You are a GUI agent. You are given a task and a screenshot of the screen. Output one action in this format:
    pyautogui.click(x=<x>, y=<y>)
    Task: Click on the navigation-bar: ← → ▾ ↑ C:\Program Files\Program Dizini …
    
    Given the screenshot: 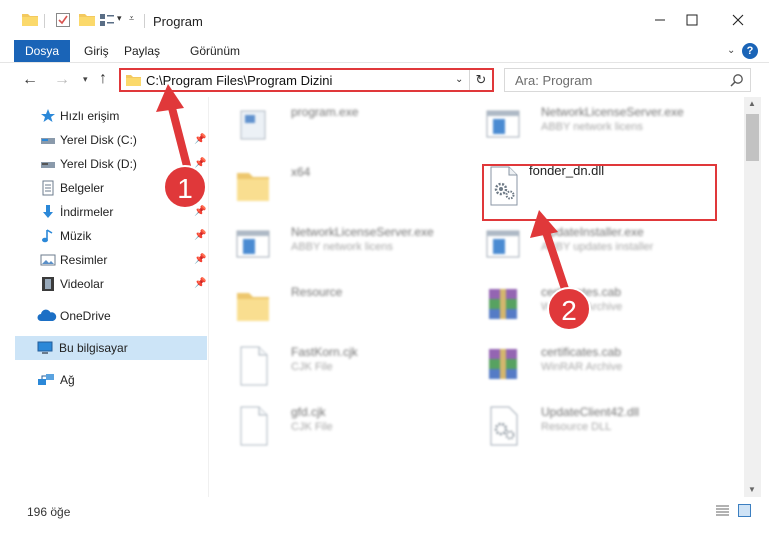 What is the action you would take?
    pyautogui.click(x=384, y=80)
    